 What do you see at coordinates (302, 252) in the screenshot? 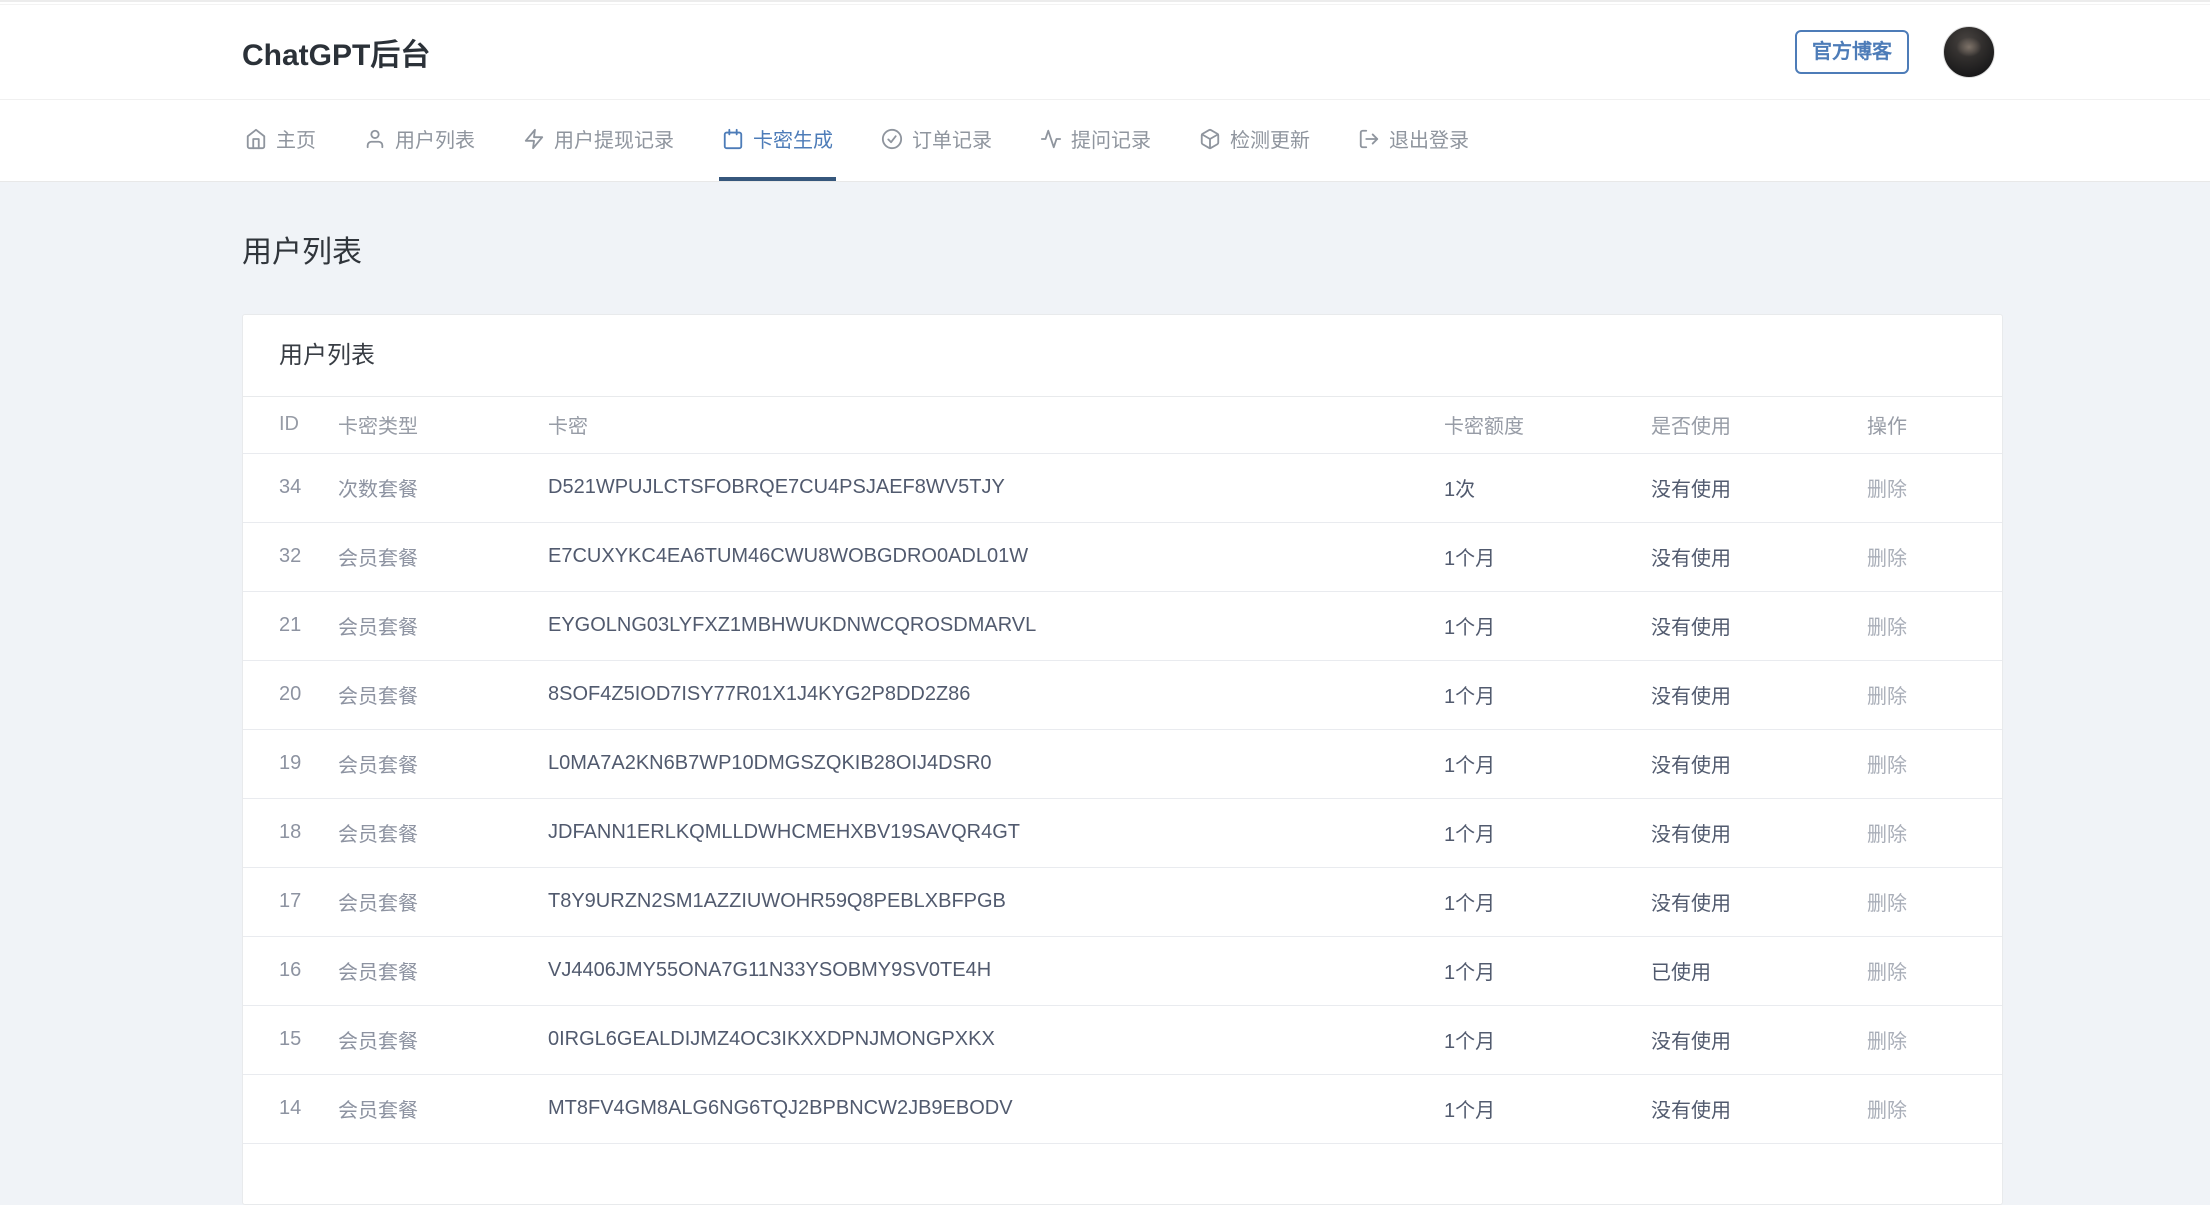
I see `page-title: 用户列表` at bounding box center [302, 252].